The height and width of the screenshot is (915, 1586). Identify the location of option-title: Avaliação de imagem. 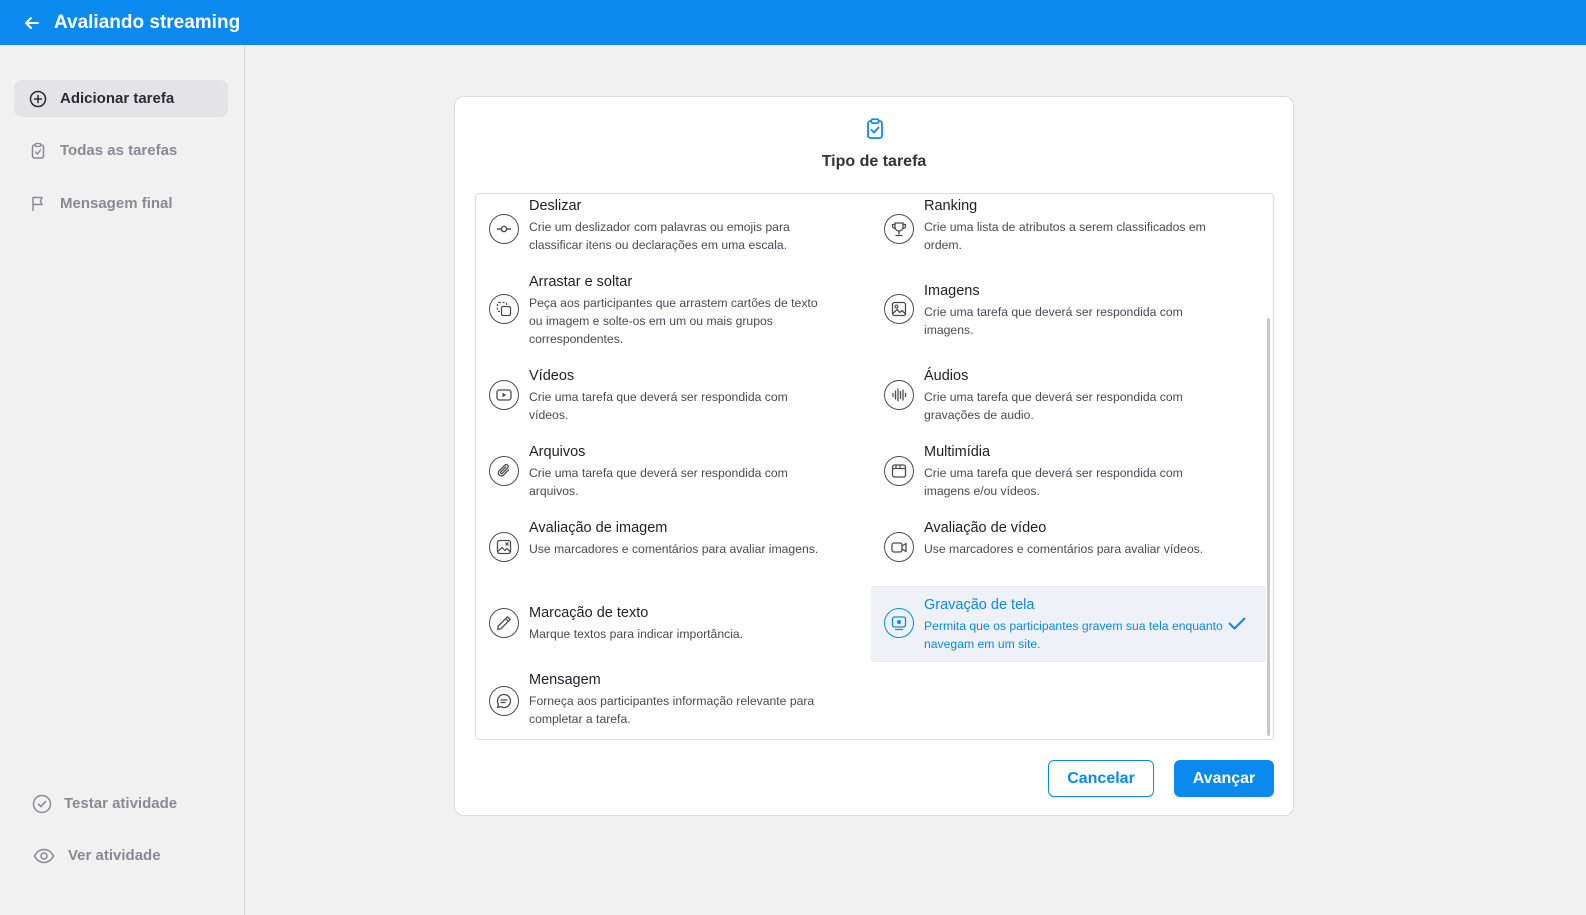
(598, 528).